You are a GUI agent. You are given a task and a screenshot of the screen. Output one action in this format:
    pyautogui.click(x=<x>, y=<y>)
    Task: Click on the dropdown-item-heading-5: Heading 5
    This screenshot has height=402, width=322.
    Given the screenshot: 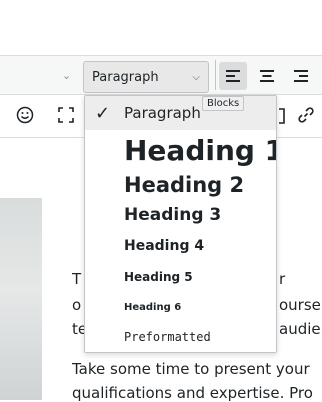 What is the action you would take?
    pyautogui.click(x=180, y=277)
    